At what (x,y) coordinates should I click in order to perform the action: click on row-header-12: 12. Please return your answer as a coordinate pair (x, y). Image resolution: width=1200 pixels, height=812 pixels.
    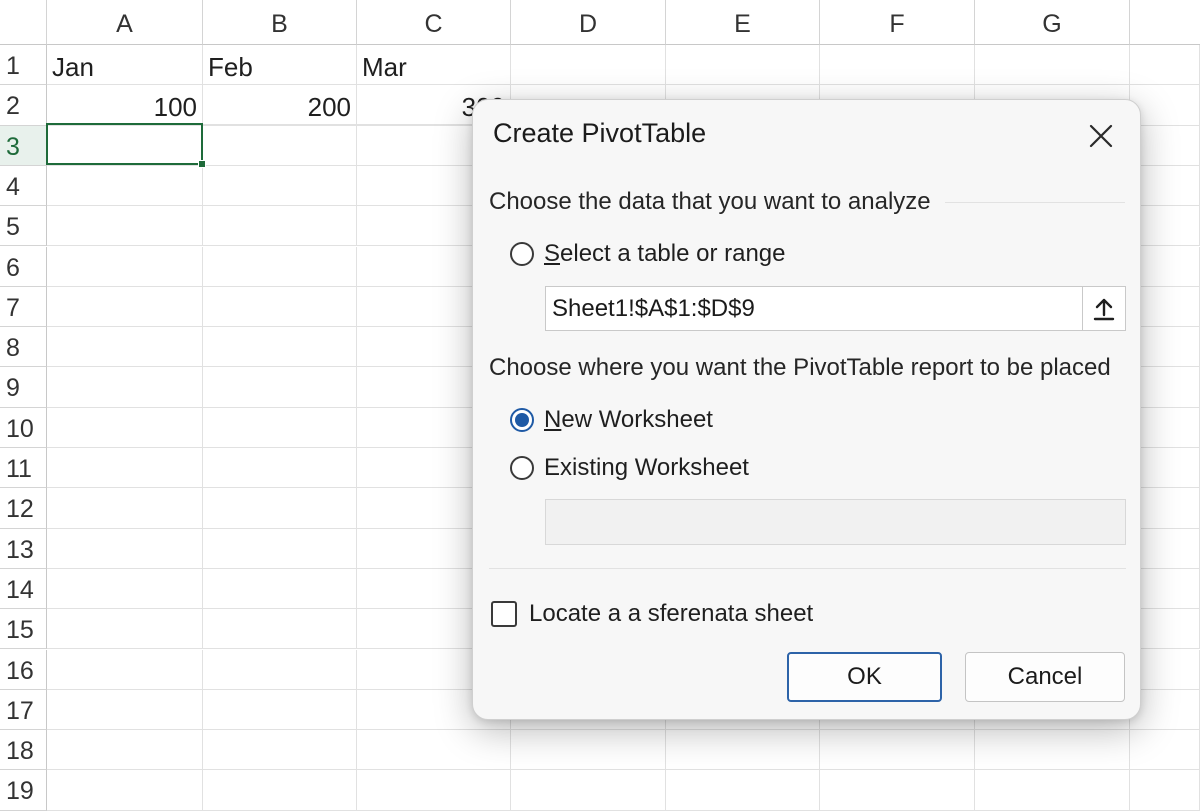
    Looking at the image, I should click on (23, 508).